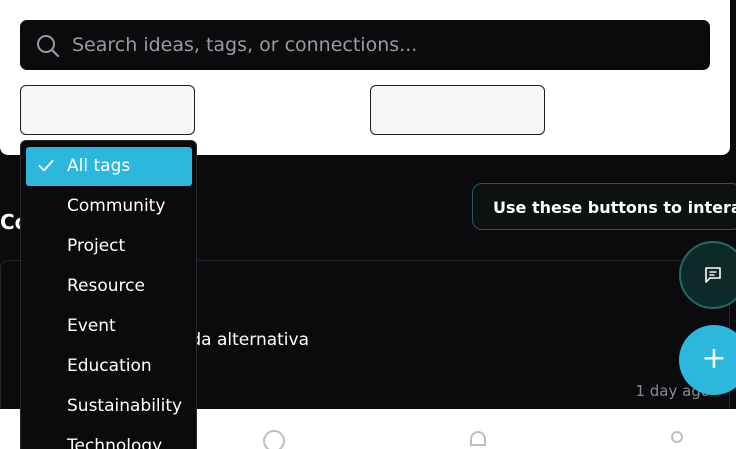  I want to click on bell-icon, so click(478, 439).